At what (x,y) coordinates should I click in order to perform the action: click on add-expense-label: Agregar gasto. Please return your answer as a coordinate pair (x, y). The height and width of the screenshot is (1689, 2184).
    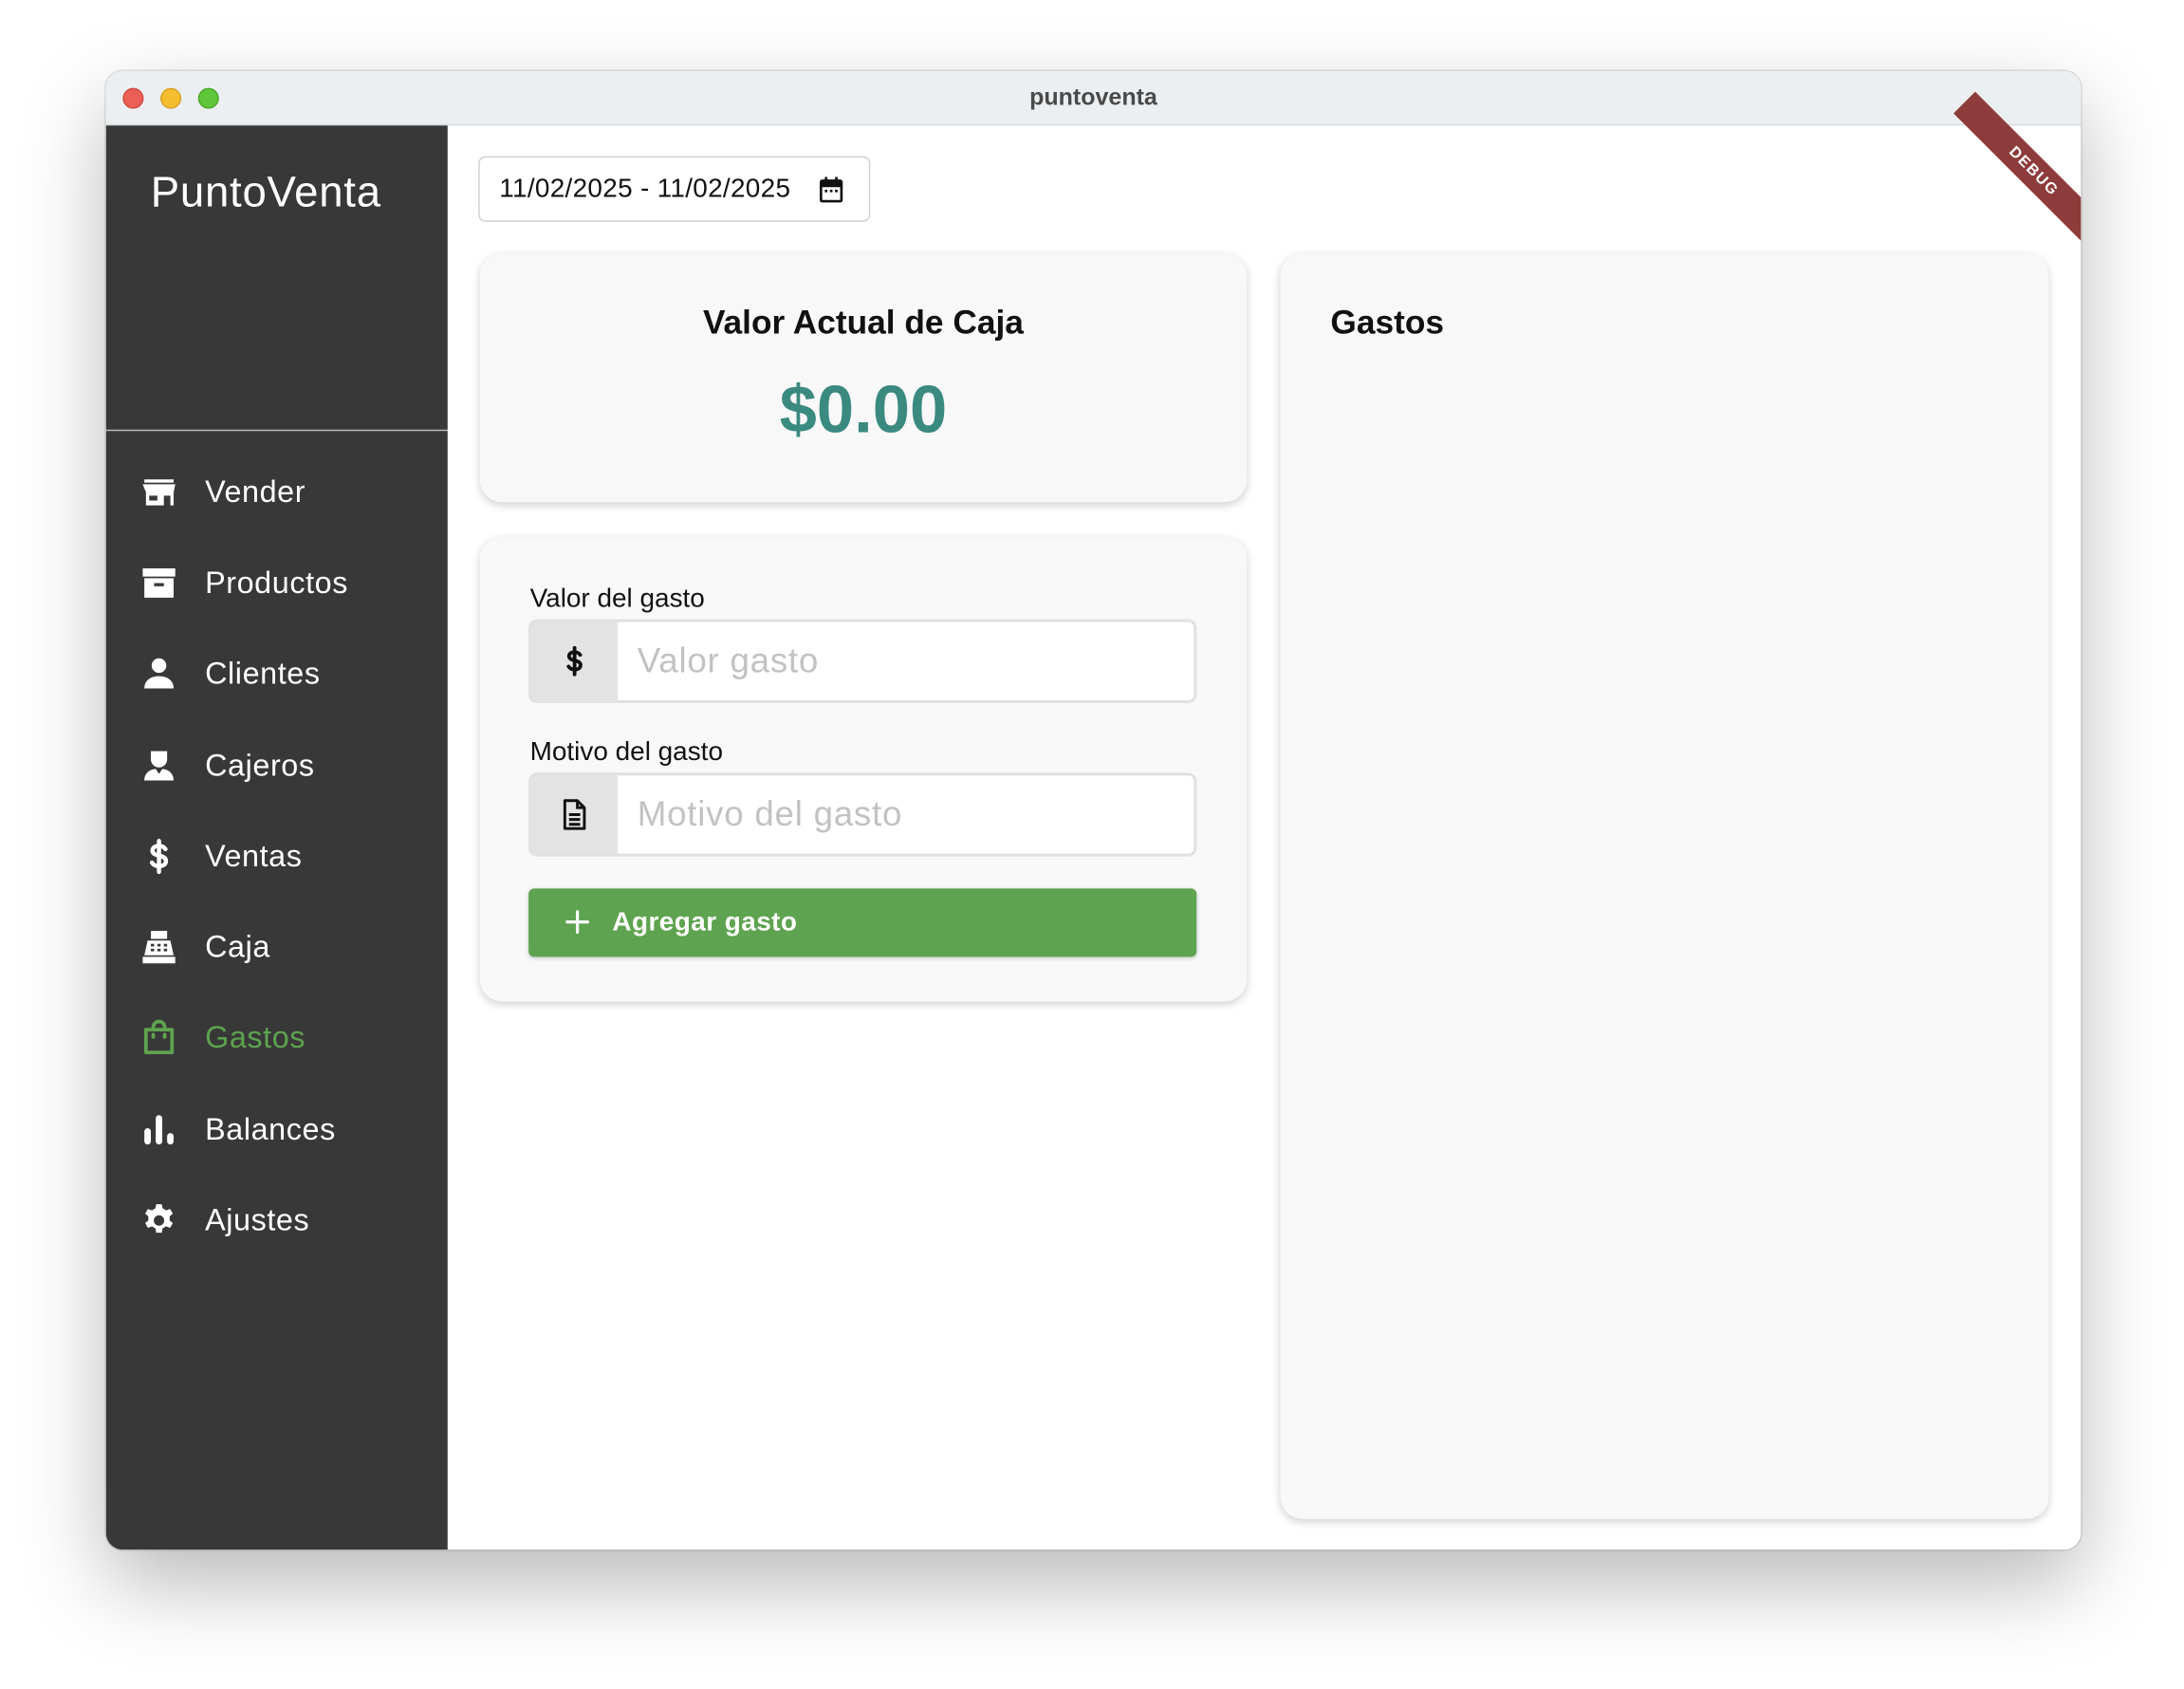
    Looking at the image, I should click on (705, 922).